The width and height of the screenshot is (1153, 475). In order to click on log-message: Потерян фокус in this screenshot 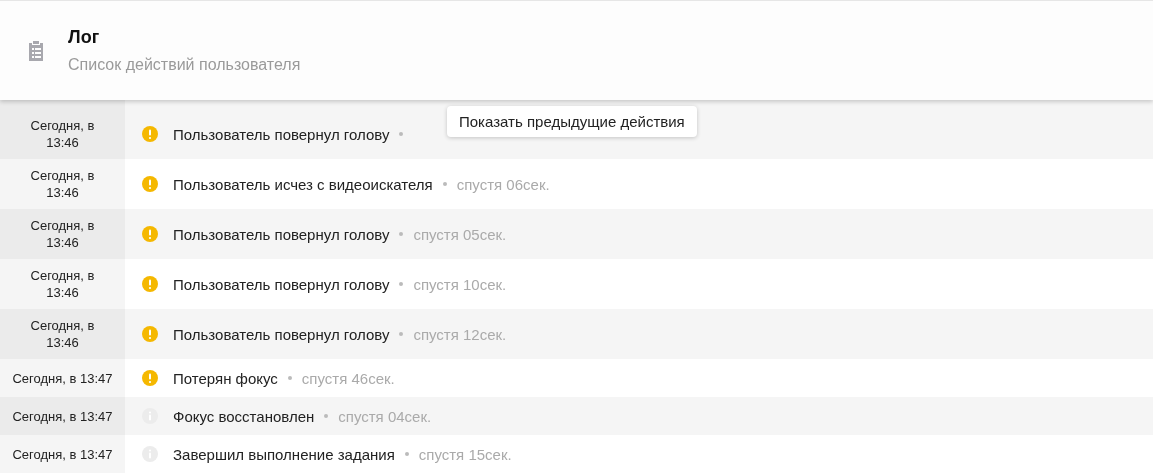, I will do `click(225, 378)`.